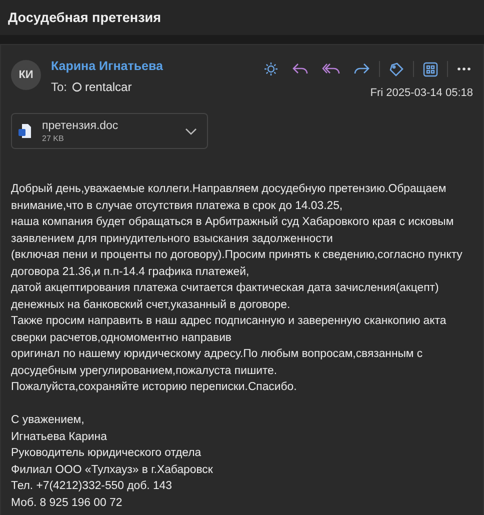  What do you see at coordinates (228, 189) in the screenshot?
I see `body-text-line: Добрый день,уважаемые коллеги.Направляем досудебную претензию.Обращаем` at bounding box center [228, 189].